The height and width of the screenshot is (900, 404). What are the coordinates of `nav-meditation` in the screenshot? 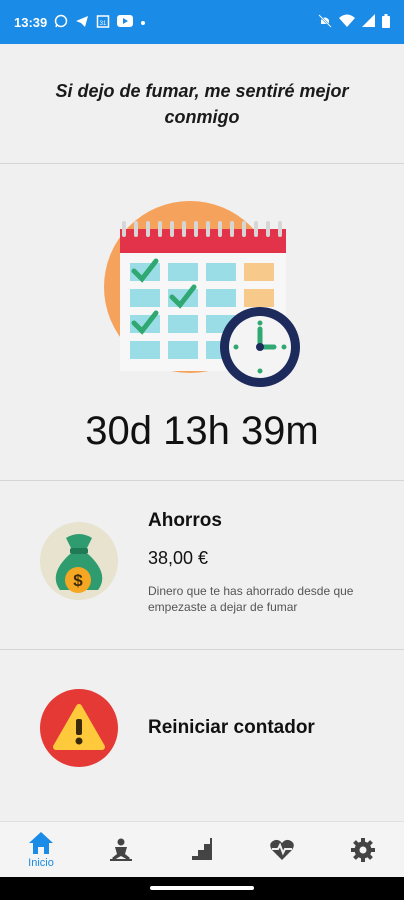 It's located at (121, 850).